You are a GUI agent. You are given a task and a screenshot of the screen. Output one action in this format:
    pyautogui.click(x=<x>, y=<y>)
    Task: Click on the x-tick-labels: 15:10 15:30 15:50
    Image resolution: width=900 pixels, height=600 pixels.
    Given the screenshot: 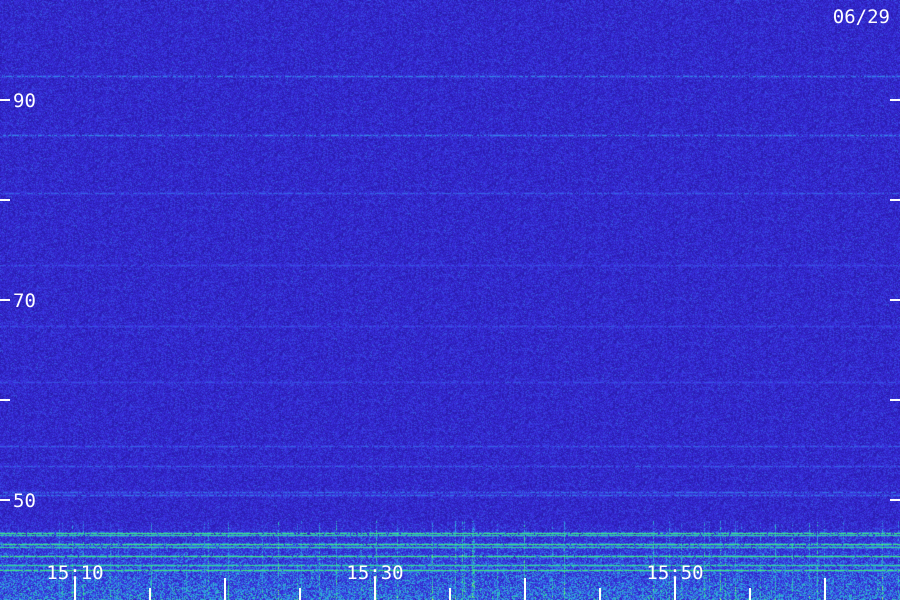 What is the action you would take?
    pyautogui.click(x=374, y=573)
    